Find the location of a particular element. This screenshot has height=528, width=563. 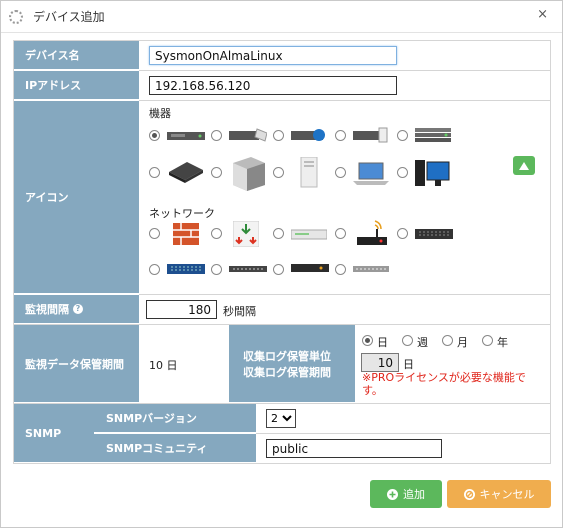

unit-week-label: 週 is located at coordinates (422, 342).